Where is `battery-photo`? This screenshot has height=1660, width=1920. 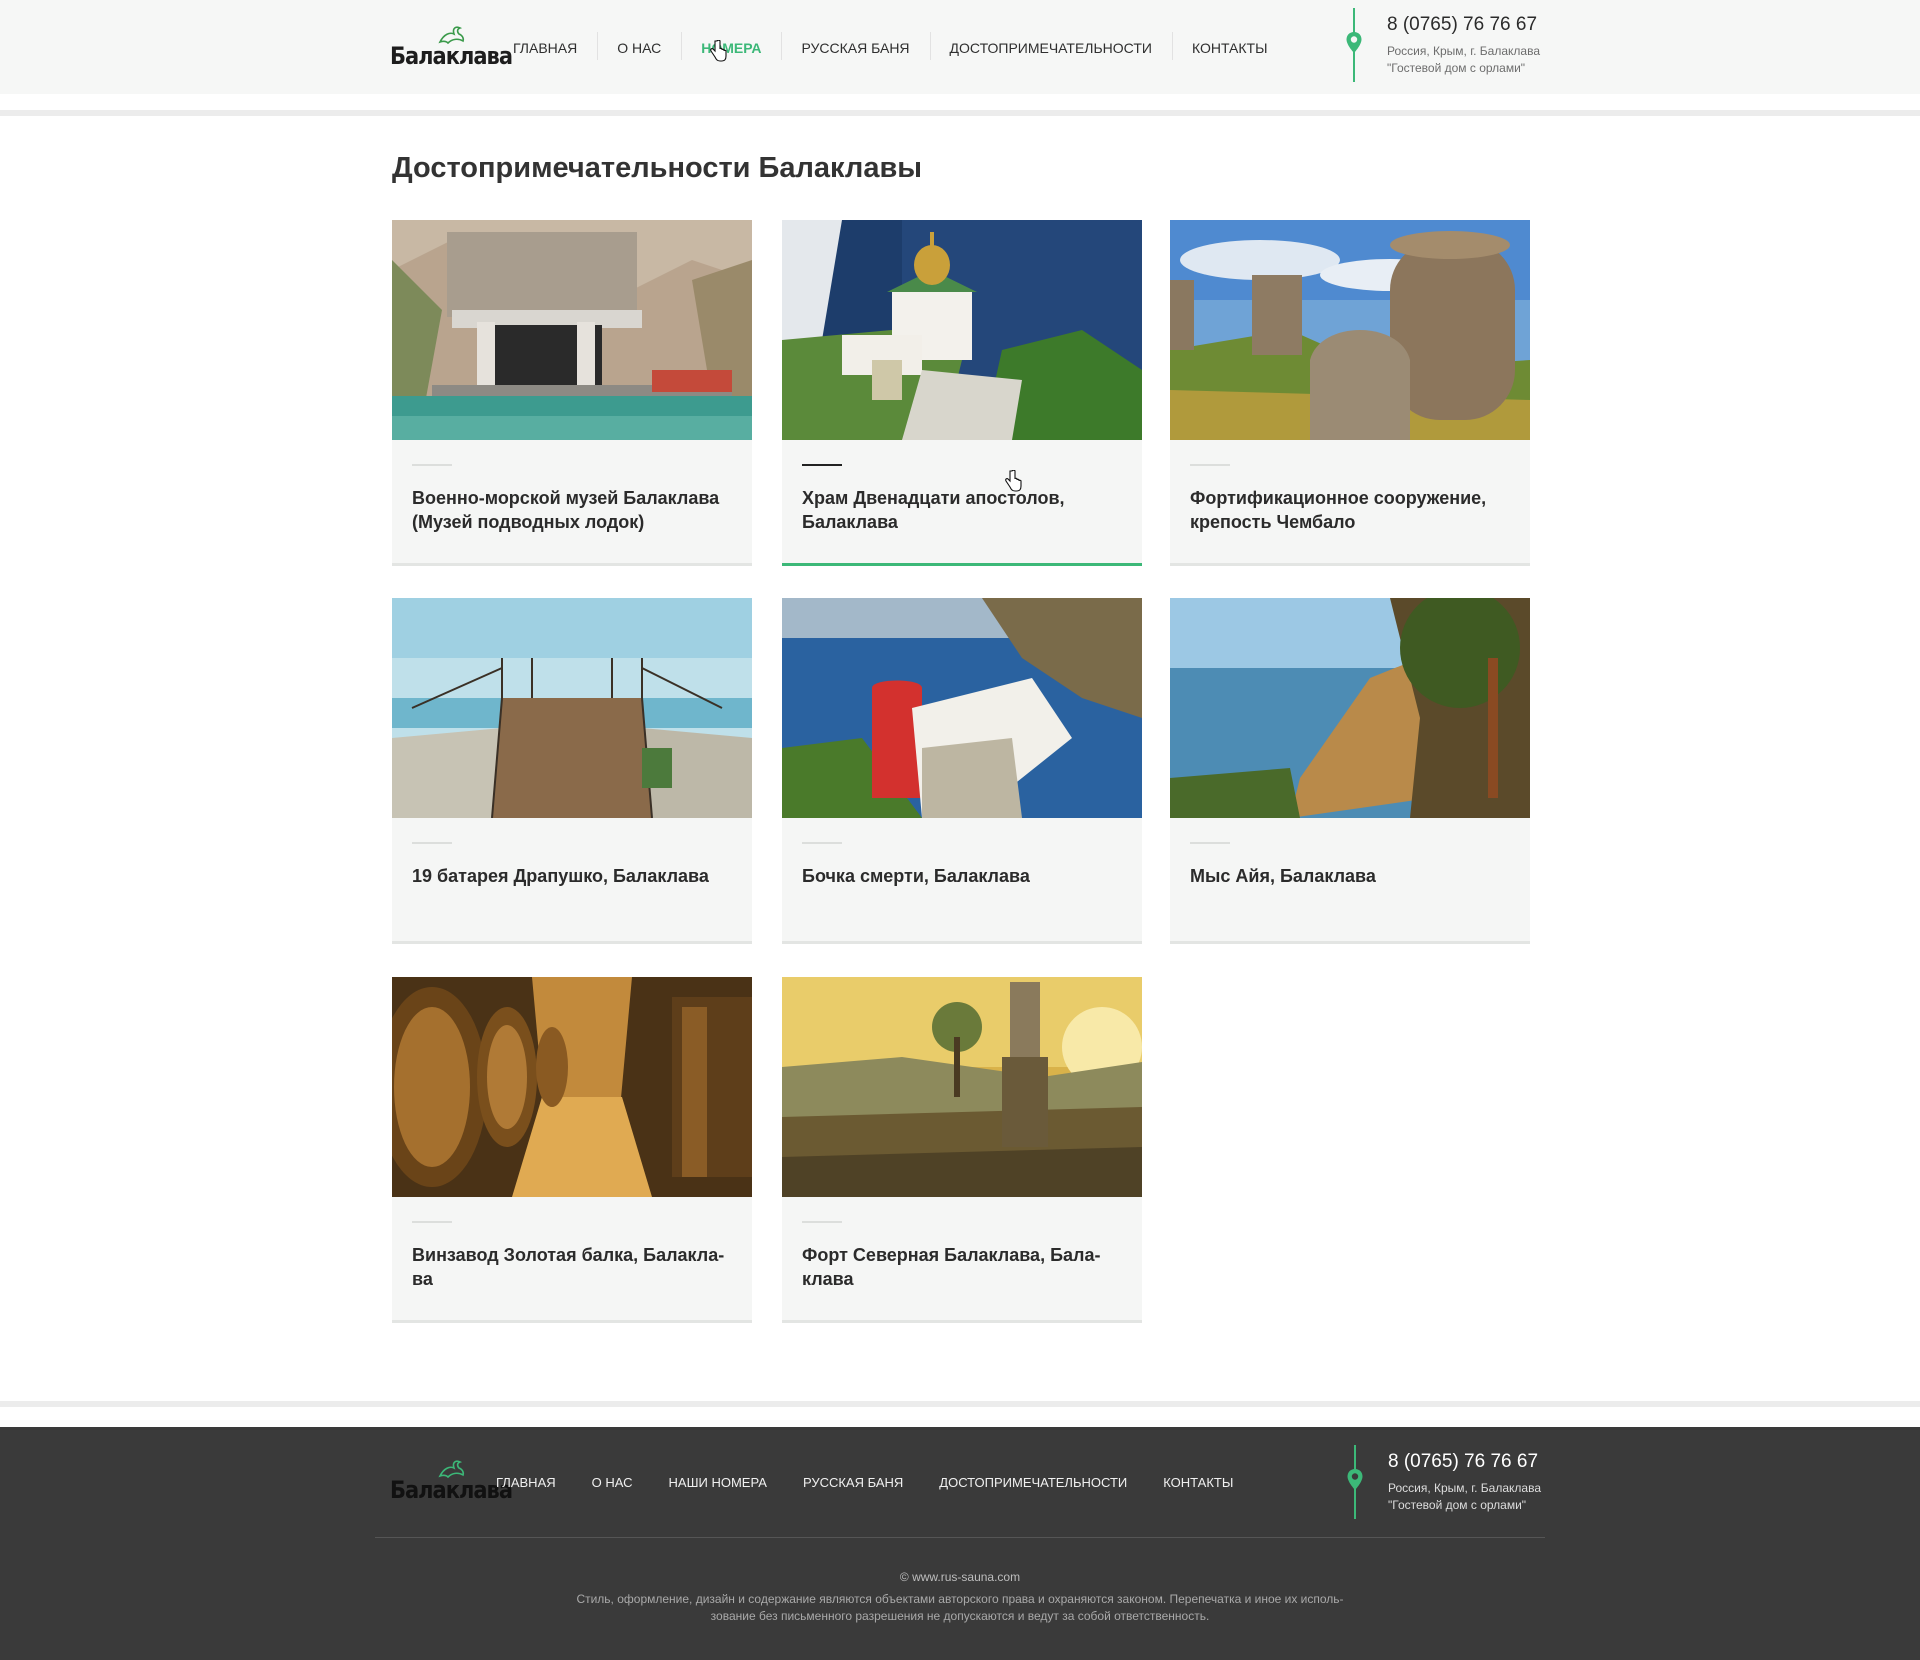 battery-photo is located at coordinates (572, 708).